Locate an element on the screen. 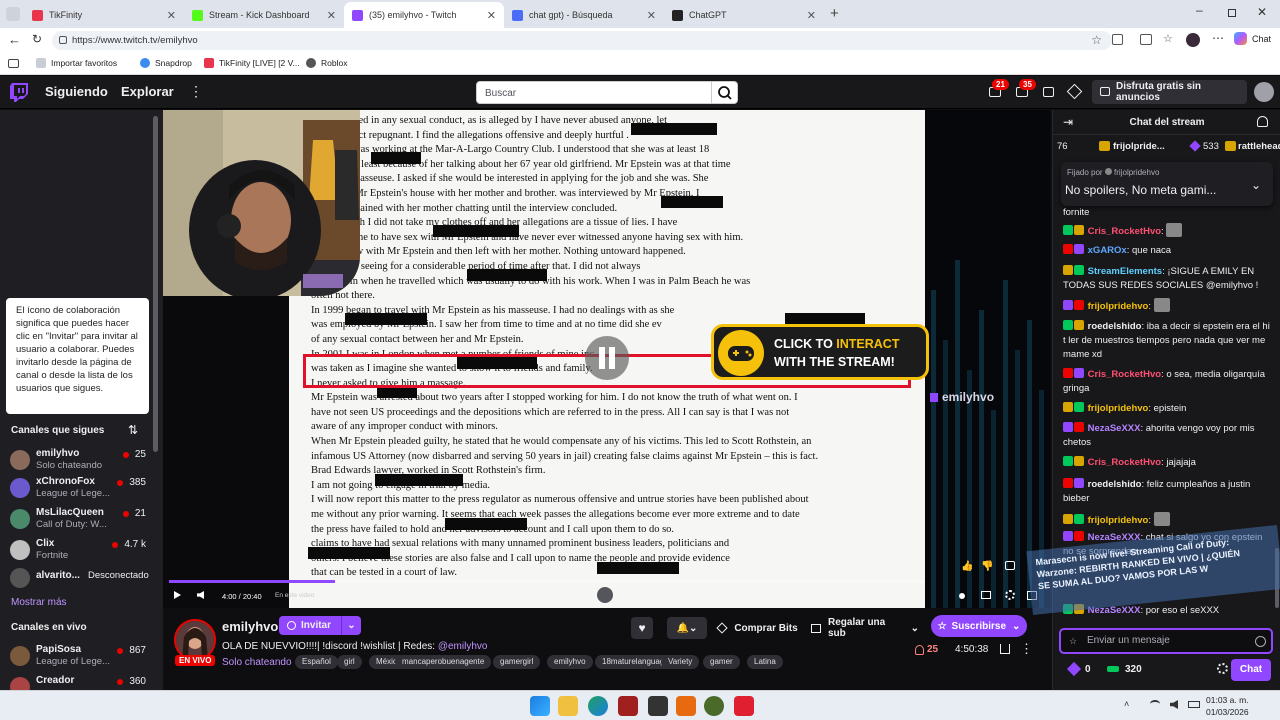  streamer-name: emilyhvo is located at coordinates (250, 626).